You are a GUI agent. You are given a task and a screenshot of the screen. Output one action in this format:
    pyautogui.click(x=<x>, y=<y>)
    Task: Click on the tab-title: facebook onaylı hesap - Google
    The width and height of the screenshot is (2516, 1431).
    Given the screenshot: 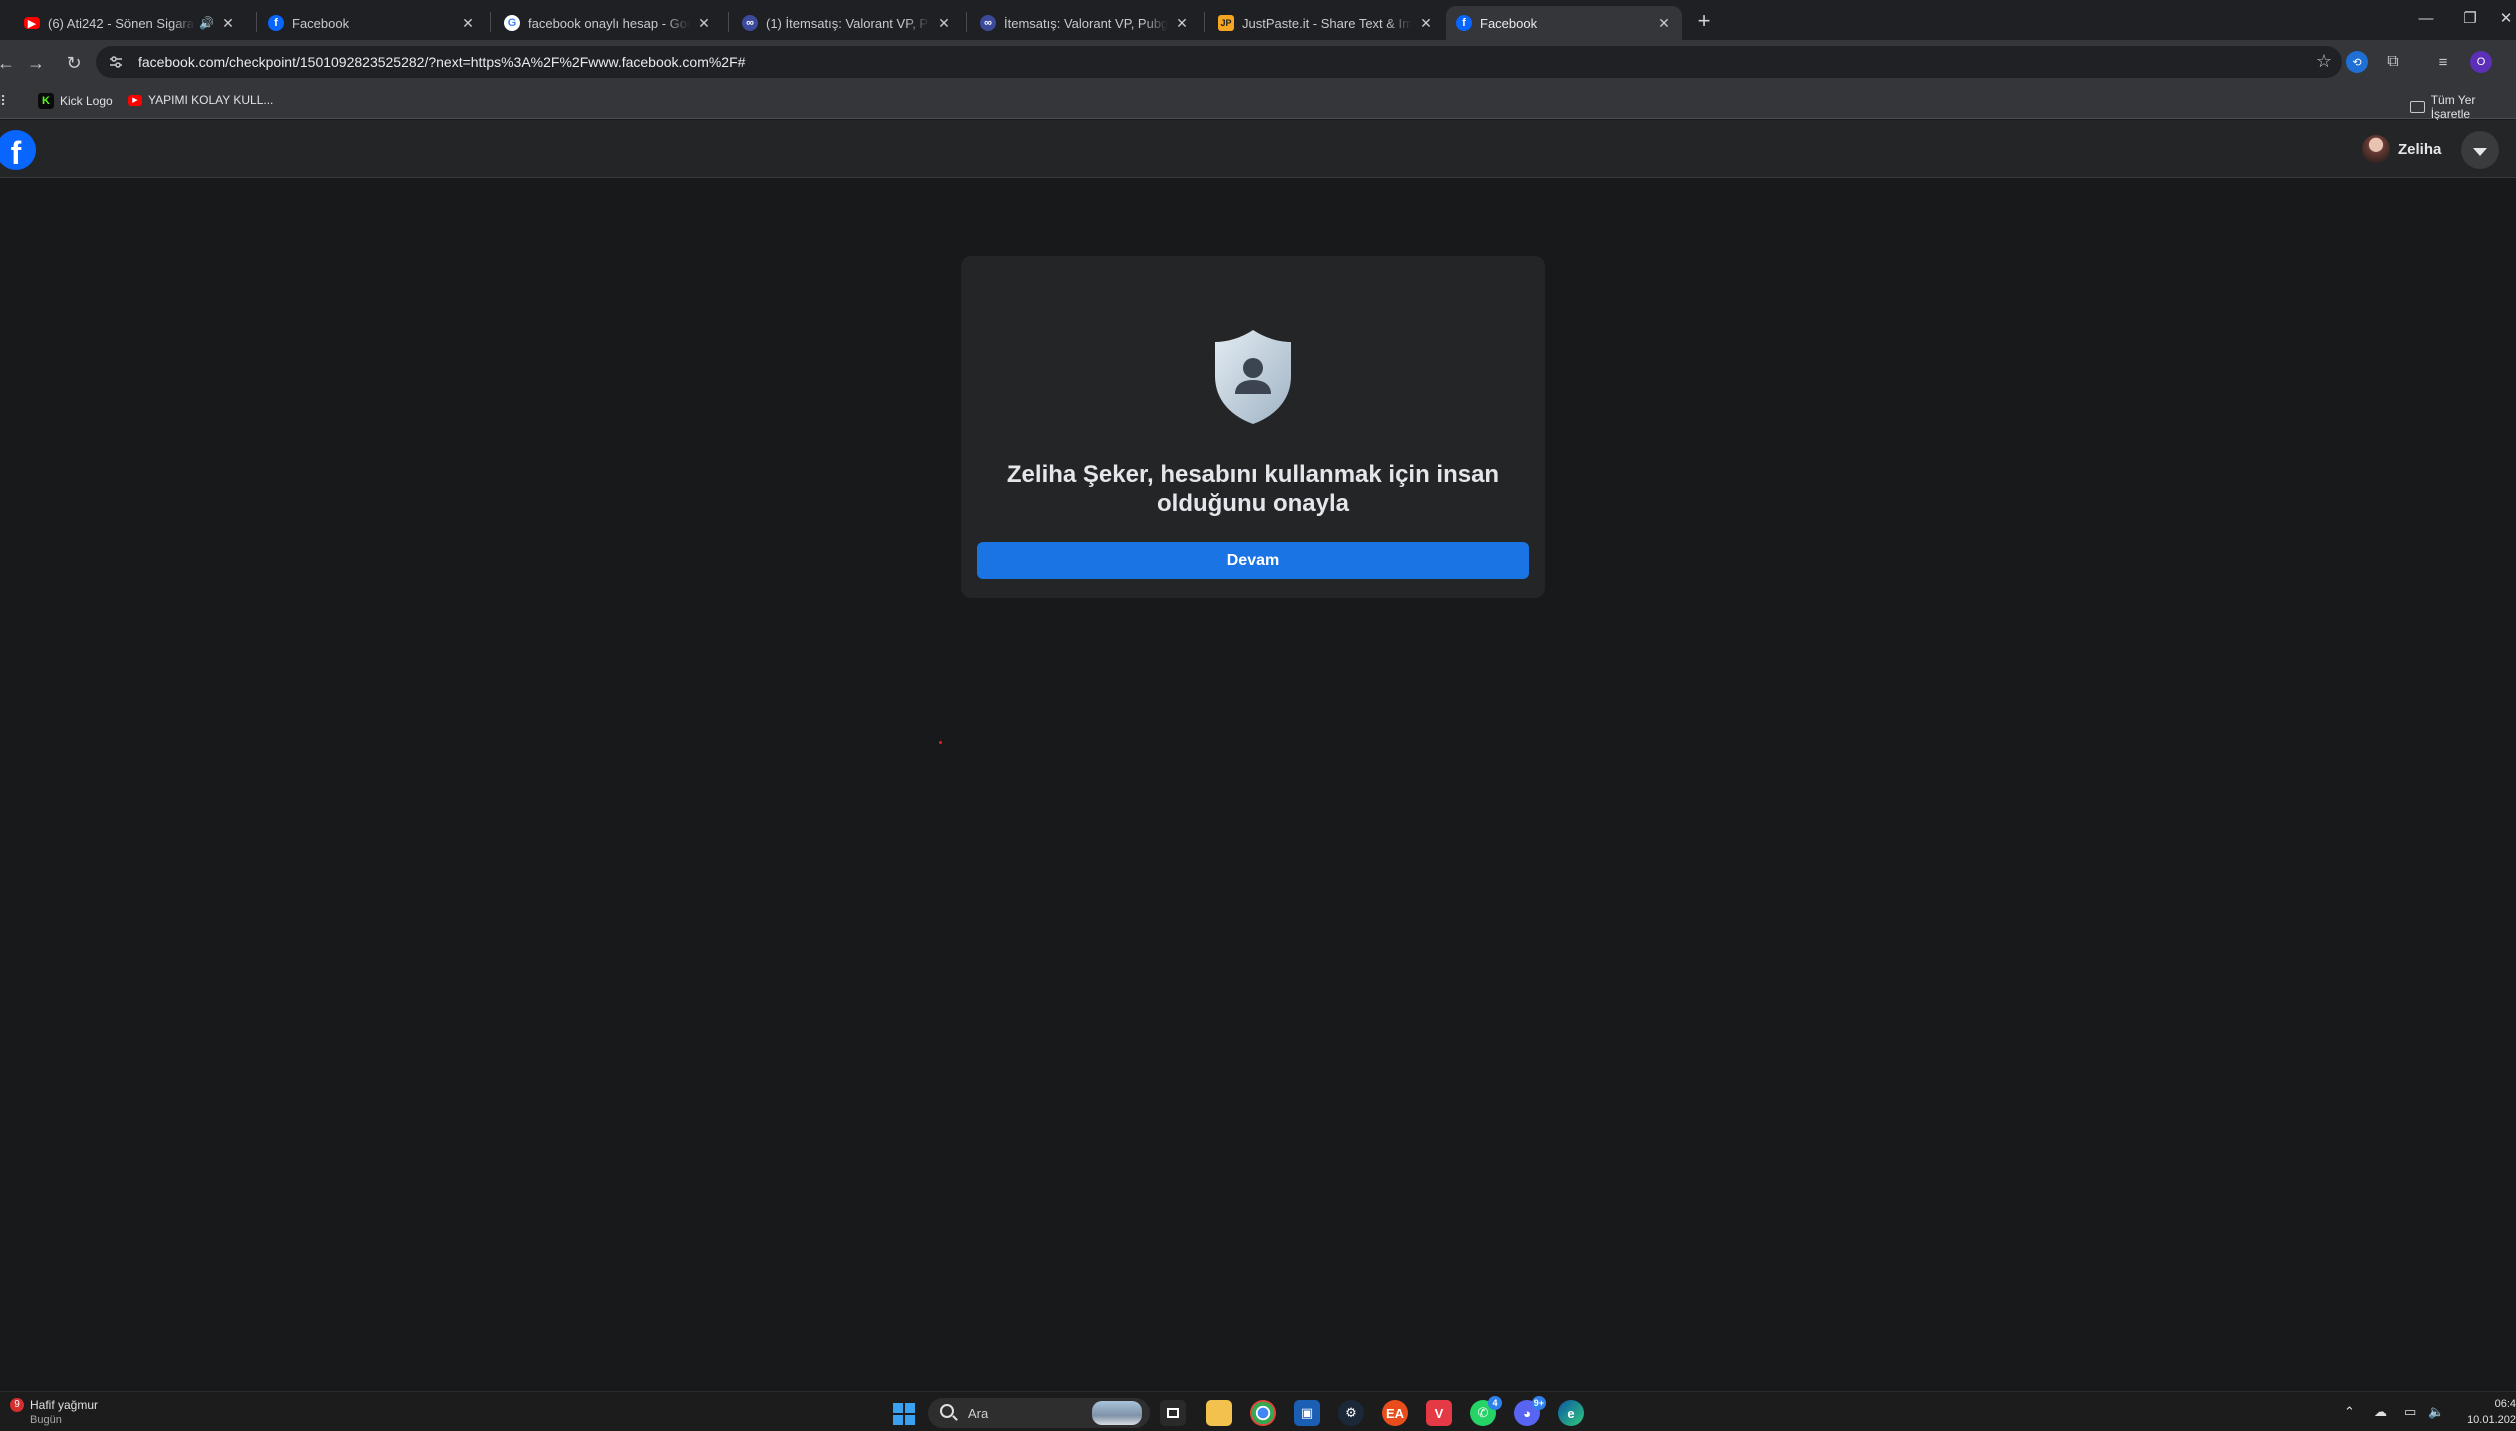 What is the action you would take?
    pyautogui.click(x=609, y=23)
    